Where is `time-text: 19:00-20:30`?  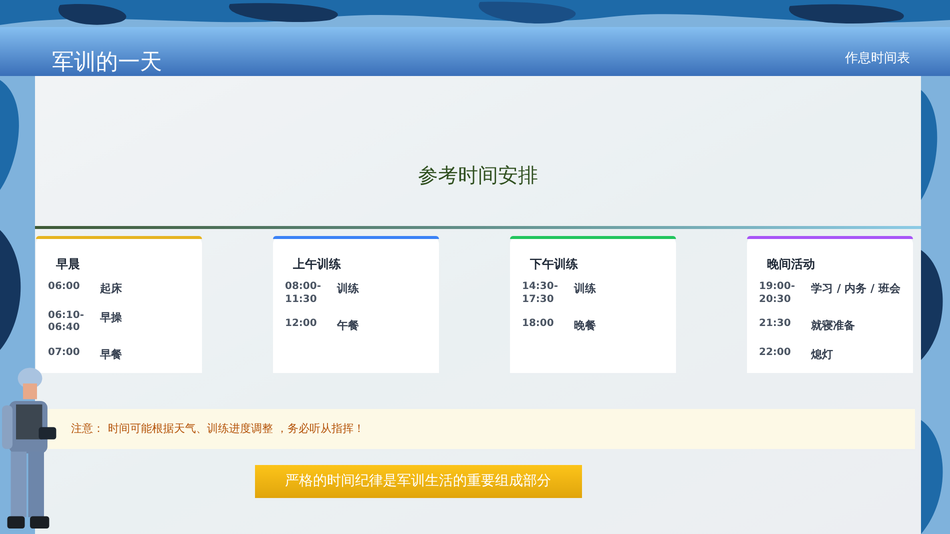 time-text: 19:00-20:30 is located at coordinates (777, 293).